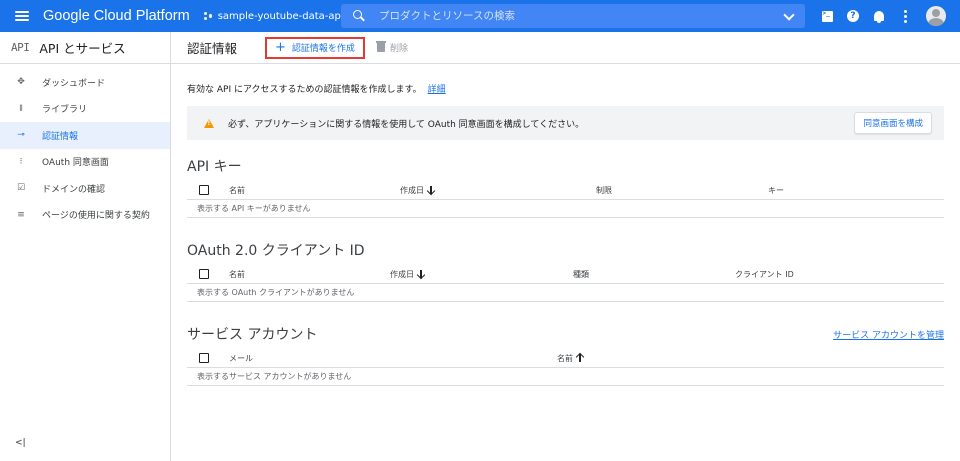 This screenshot has height=461, width=960. I want to click on sidebar-item: 𝍪 ライブラリ, so click(85, 109).